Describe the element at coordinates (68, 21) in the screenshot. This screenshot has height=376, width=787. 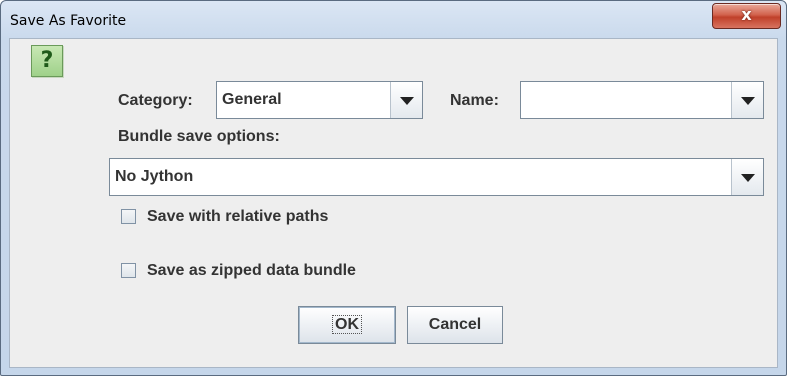
I see `window-title: Save As Favorite` at that location.